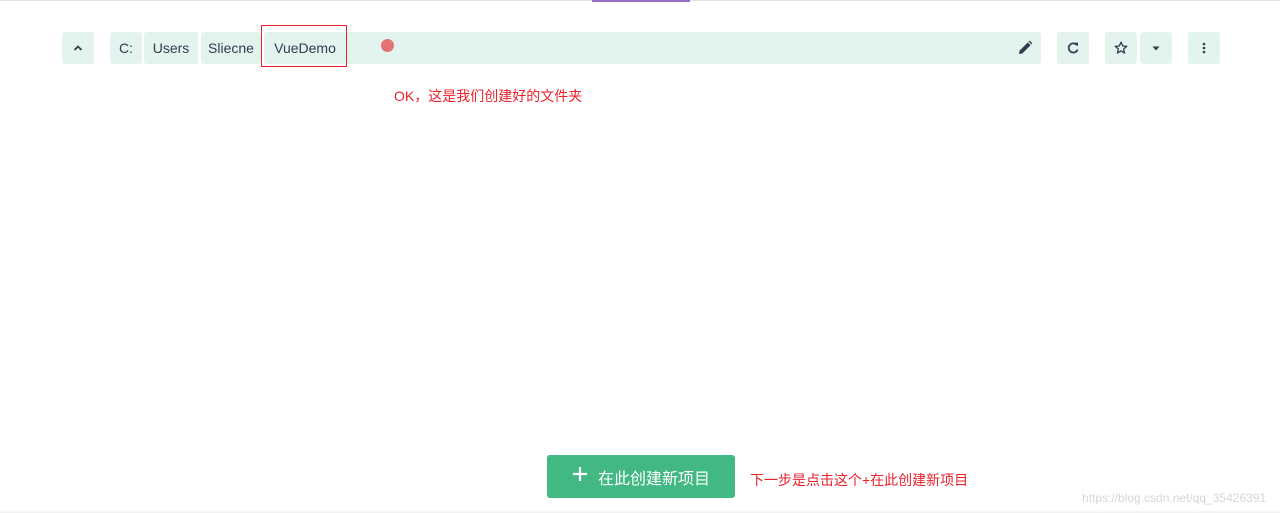  I want to click on star-icon, so click(1121, 48).